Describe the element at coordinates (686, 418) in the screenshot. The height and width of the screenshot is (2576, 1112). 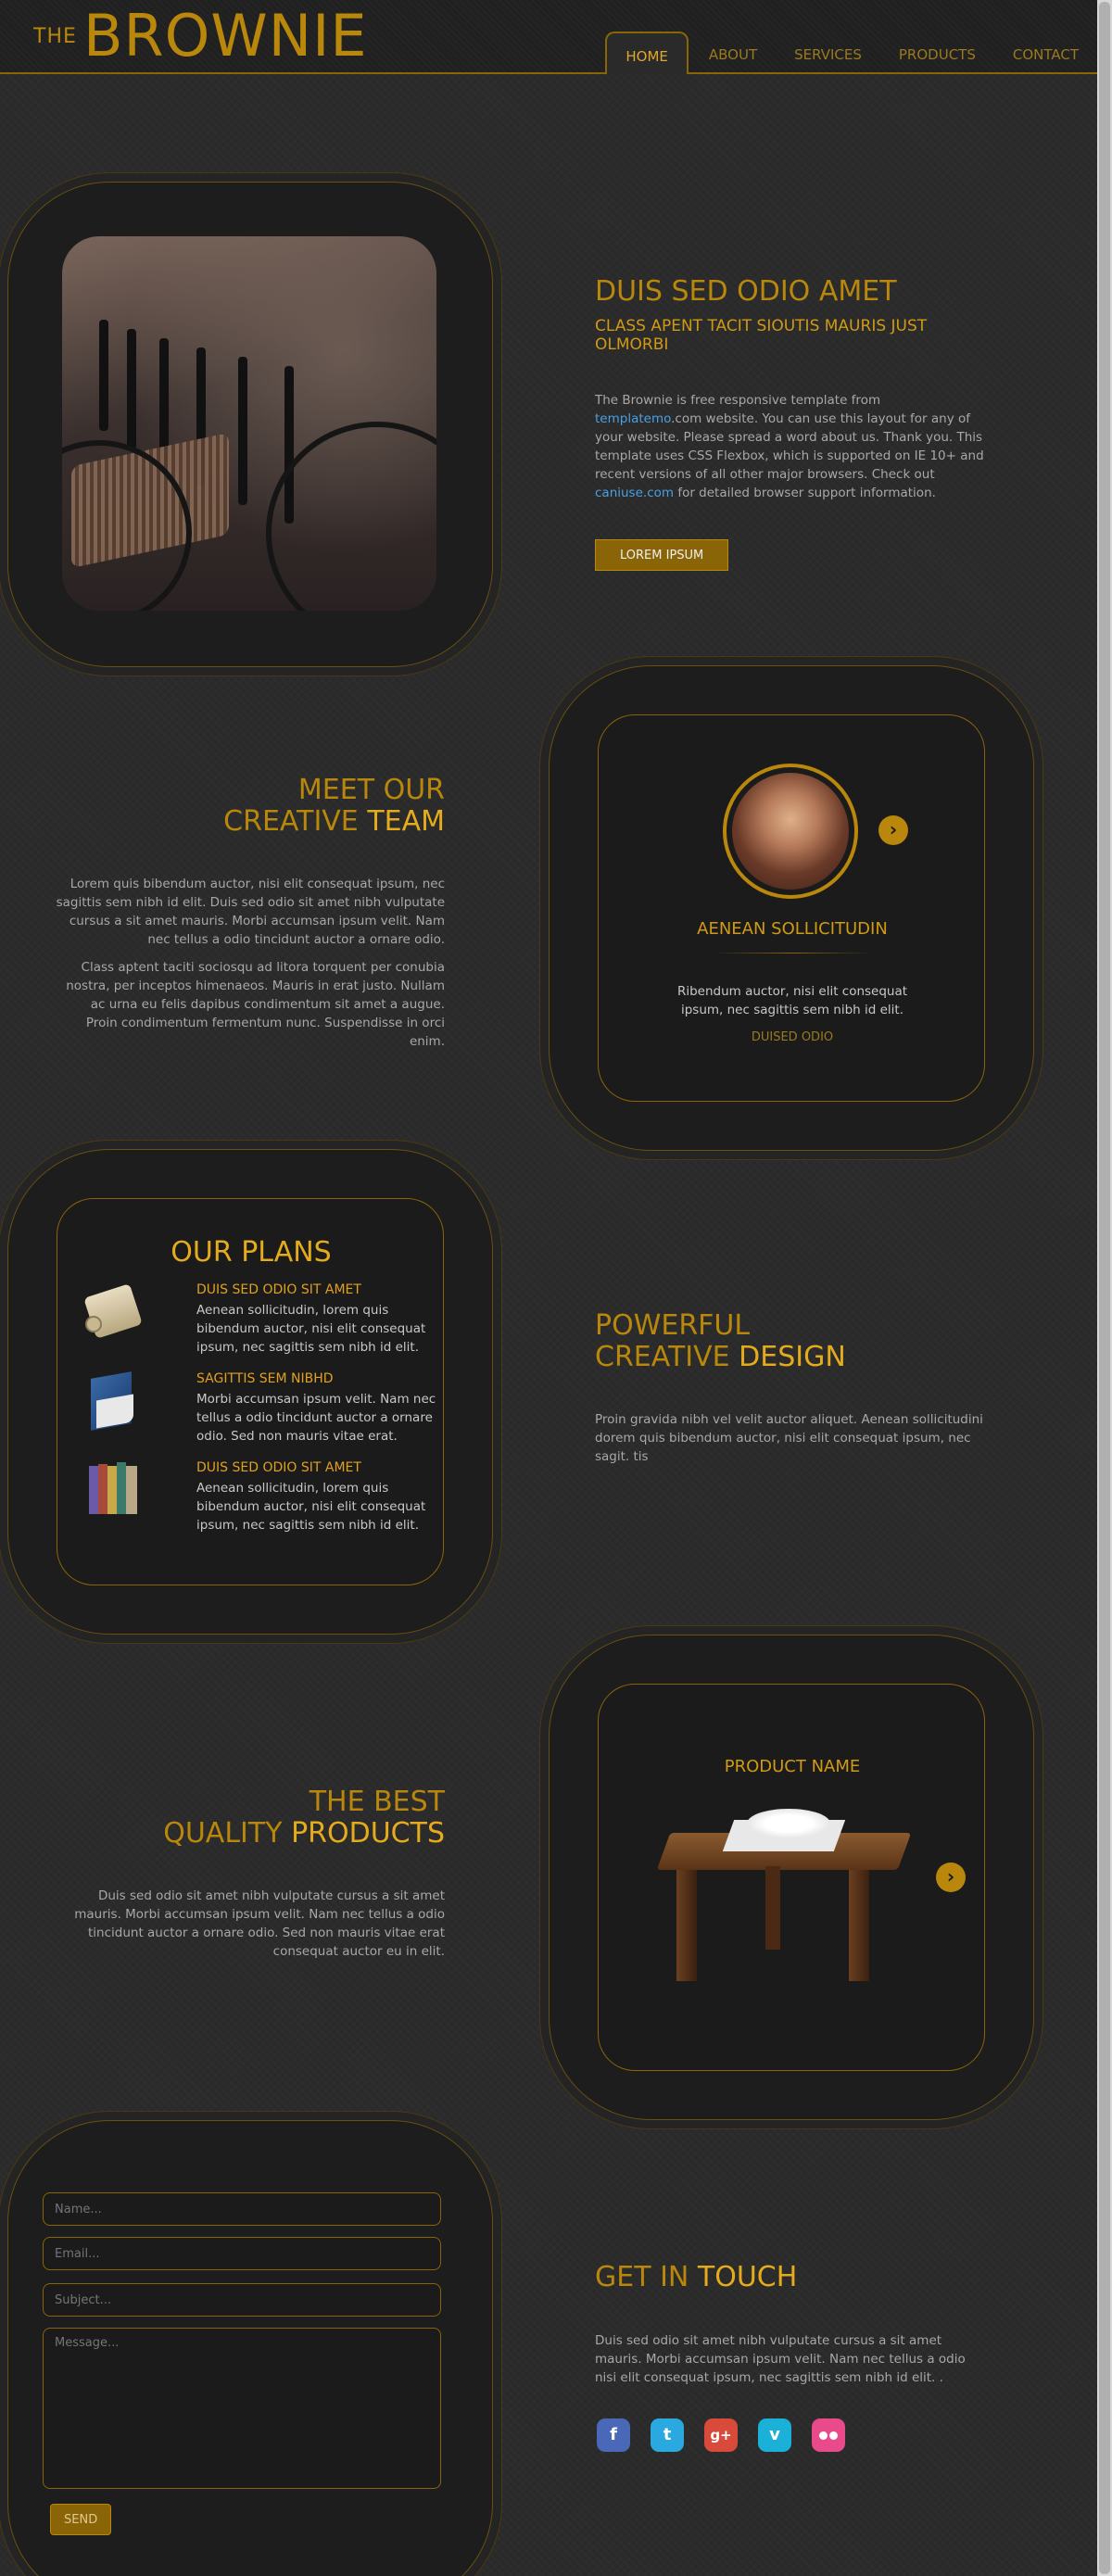
I see `templatemo-link-suffix: .com` at that location.